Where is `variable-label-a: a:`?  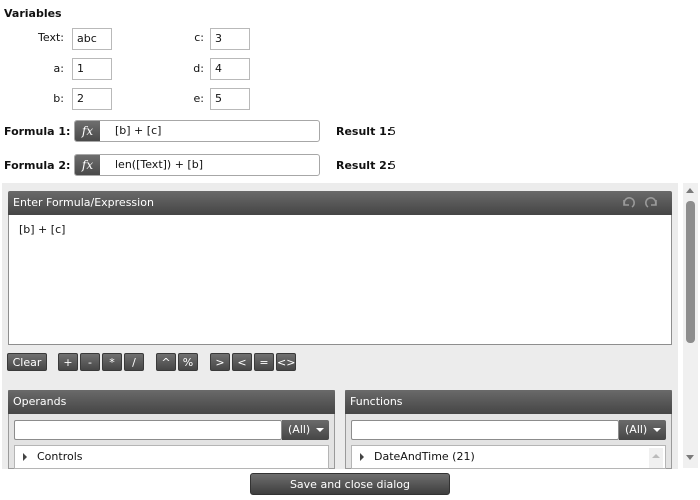 variable-label-a: a: is located at coordinates (58, 68).